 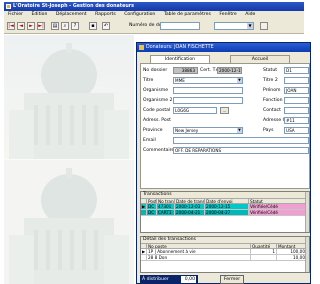 What do you see at coordinates (208, 90) in the screenshot?
I see `organisme-field` at bounding box center [208, 90].